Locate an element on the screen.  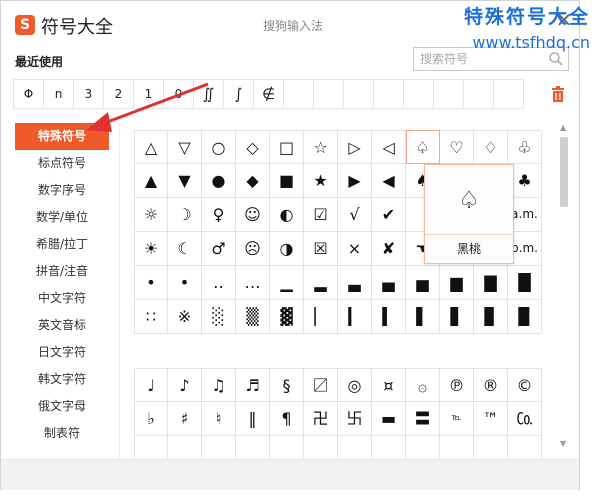
symbol-cell: ▄ is located at coordinates (389, 283).